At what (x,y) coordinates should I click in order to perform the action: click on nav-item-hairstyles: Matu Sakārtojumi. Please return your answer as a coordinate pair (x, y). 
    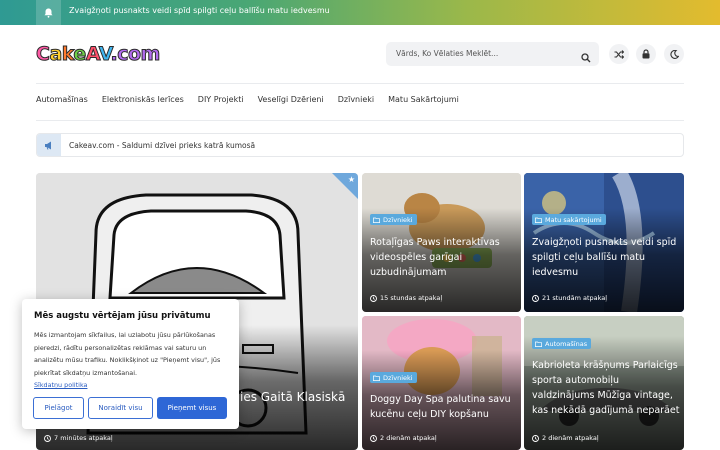
    Looking at the image, I should click on (423, 99).